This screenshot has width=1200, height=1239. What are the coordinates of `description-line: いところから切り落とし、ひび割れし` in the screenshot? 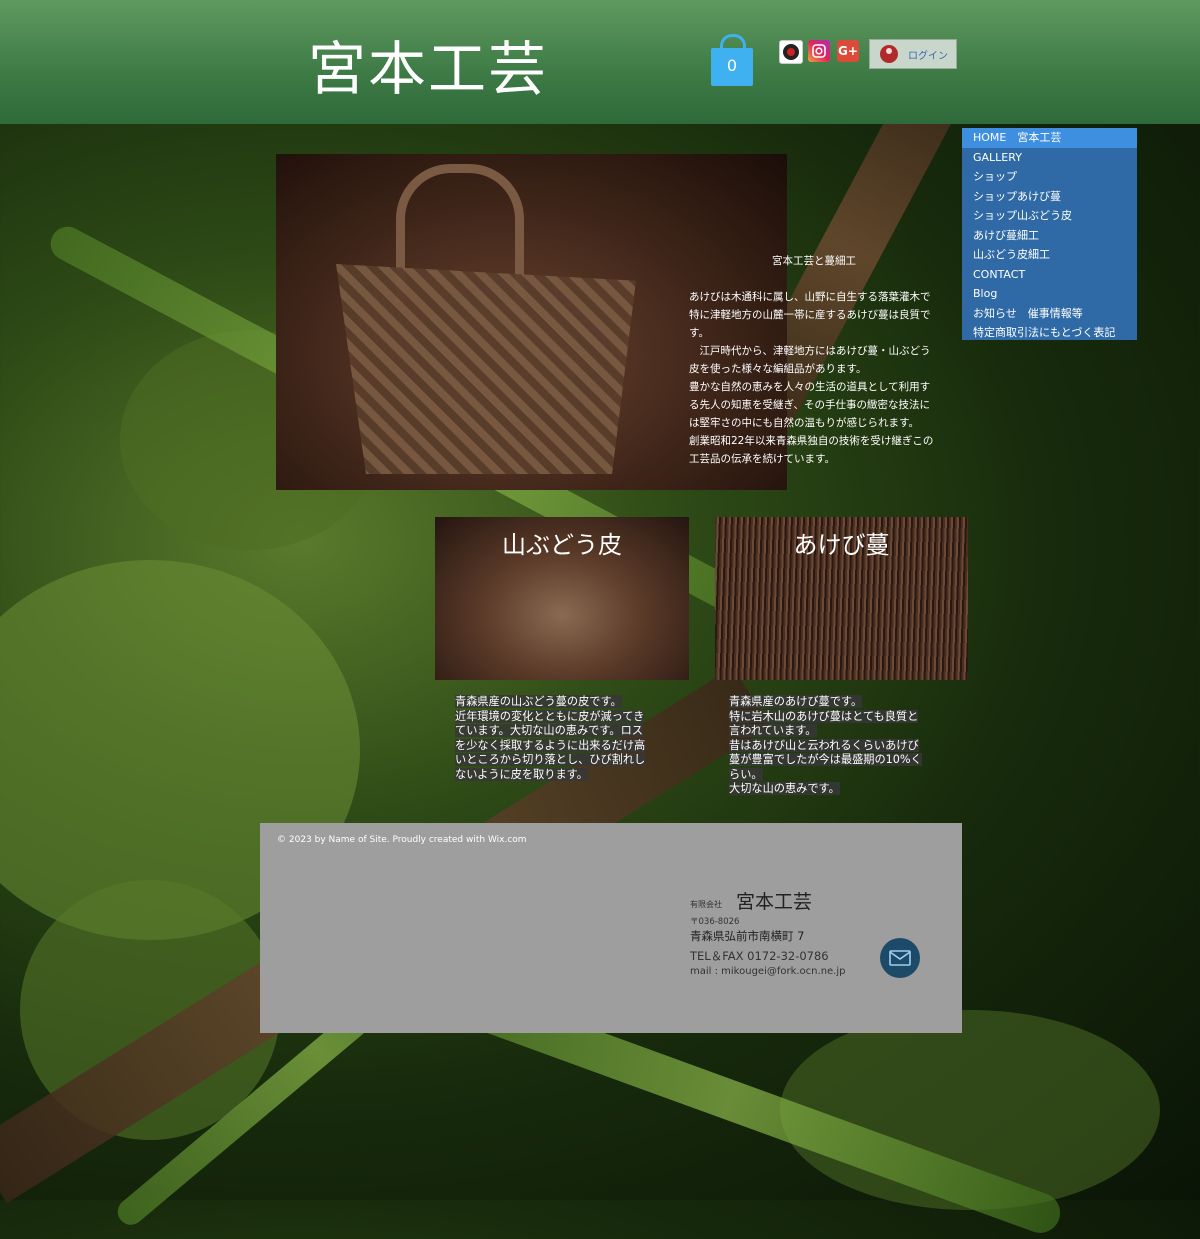 It's located at (550, 759).